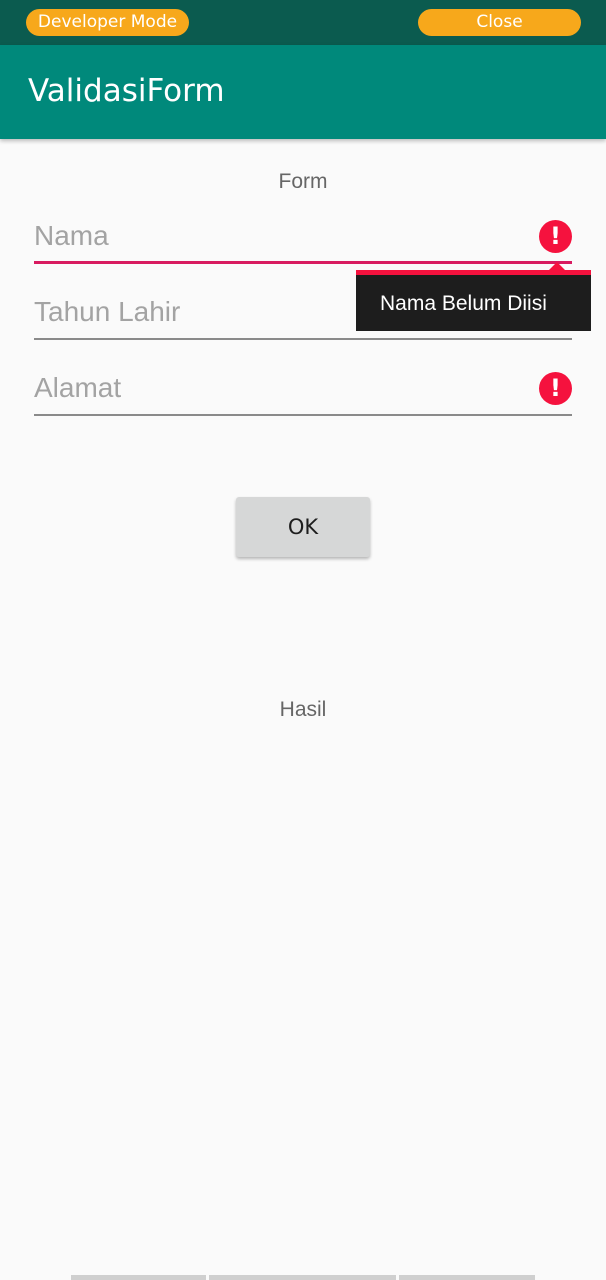 The width and height of the screenshot is (606, 1280). I want to click on nama-underline, so click(303, 262).